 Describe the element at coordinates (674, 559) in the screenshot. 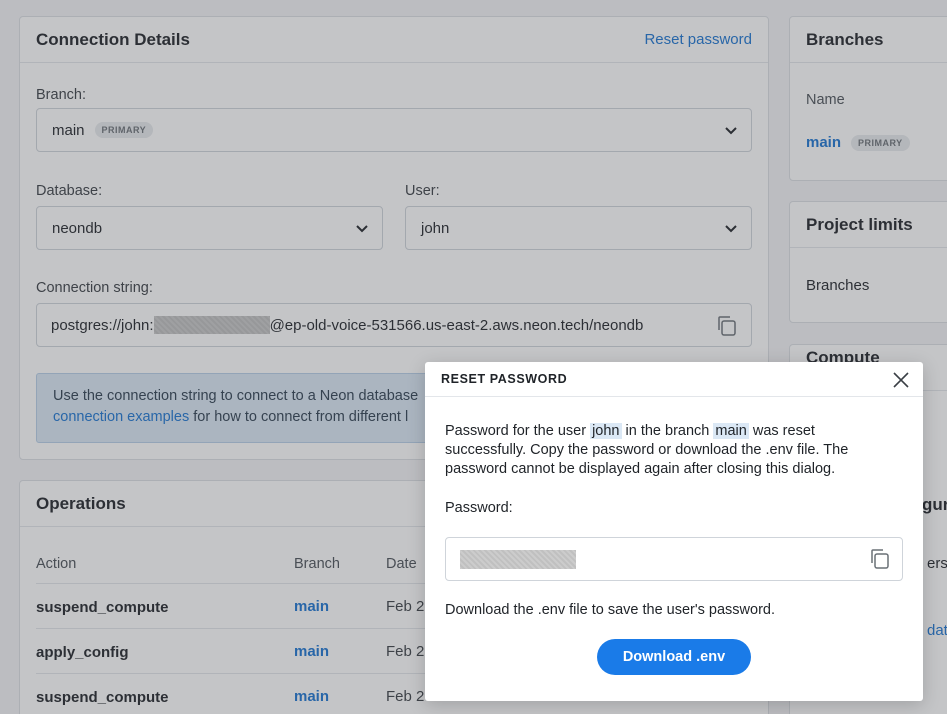

I see `password-field` at that location.